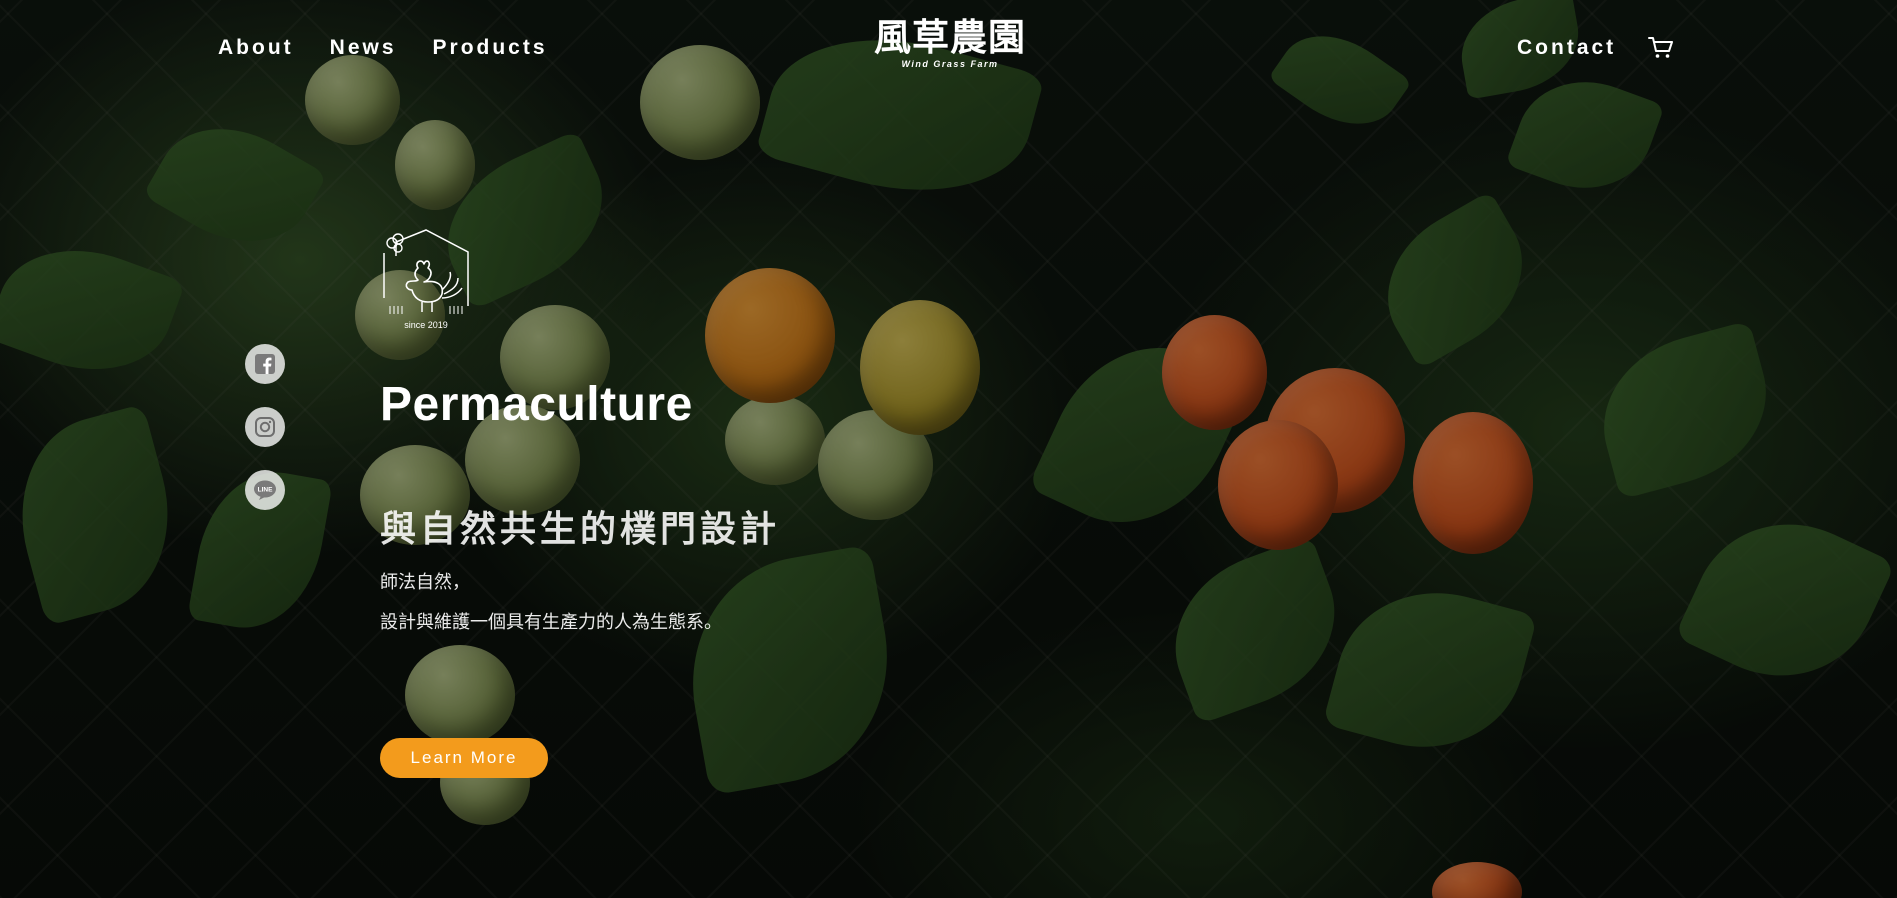 This screenshot has width=1897, height=898. I want to click on social-links: LINE, so click(265, 427).